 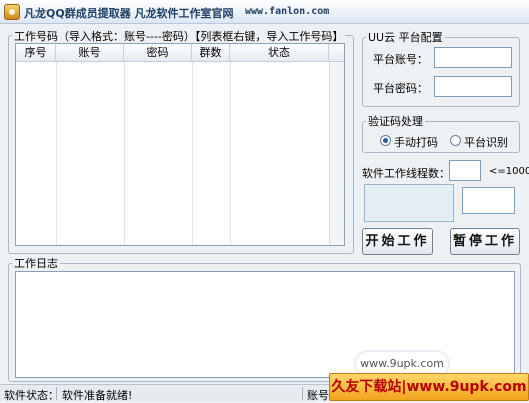 I want to click on start-work-button: 开始工作, so click(x=397, y=241).